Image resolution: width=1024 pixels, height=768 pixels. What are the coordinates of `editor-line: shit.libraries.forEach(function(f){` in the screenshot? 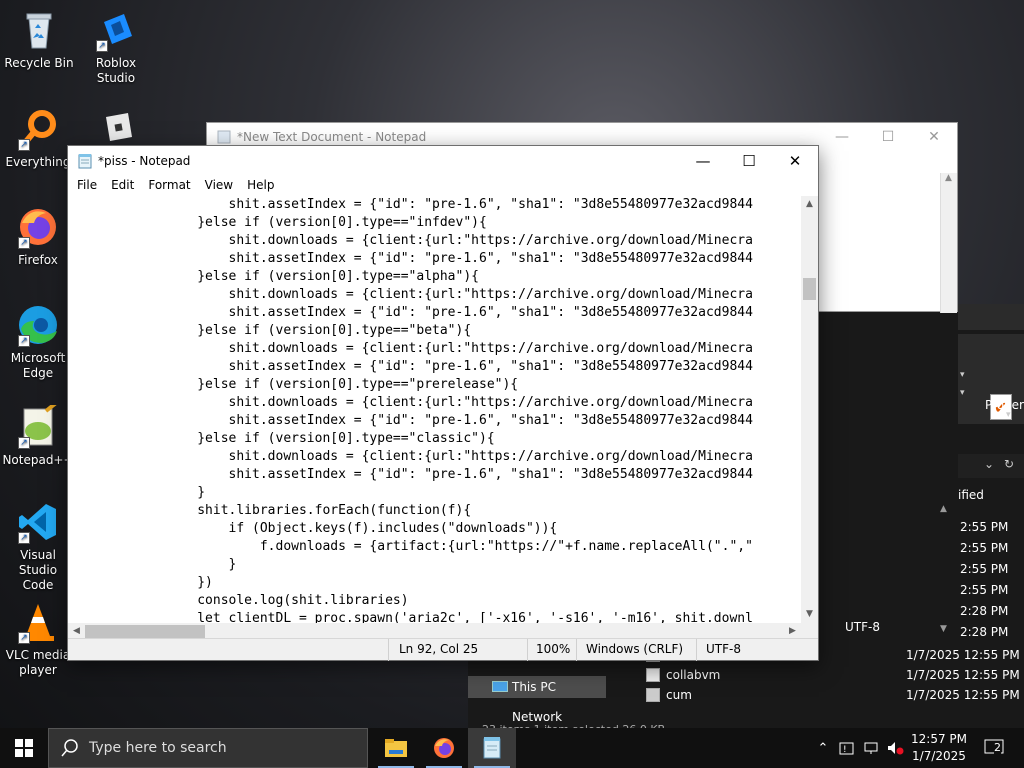 It's located at (436, 511).